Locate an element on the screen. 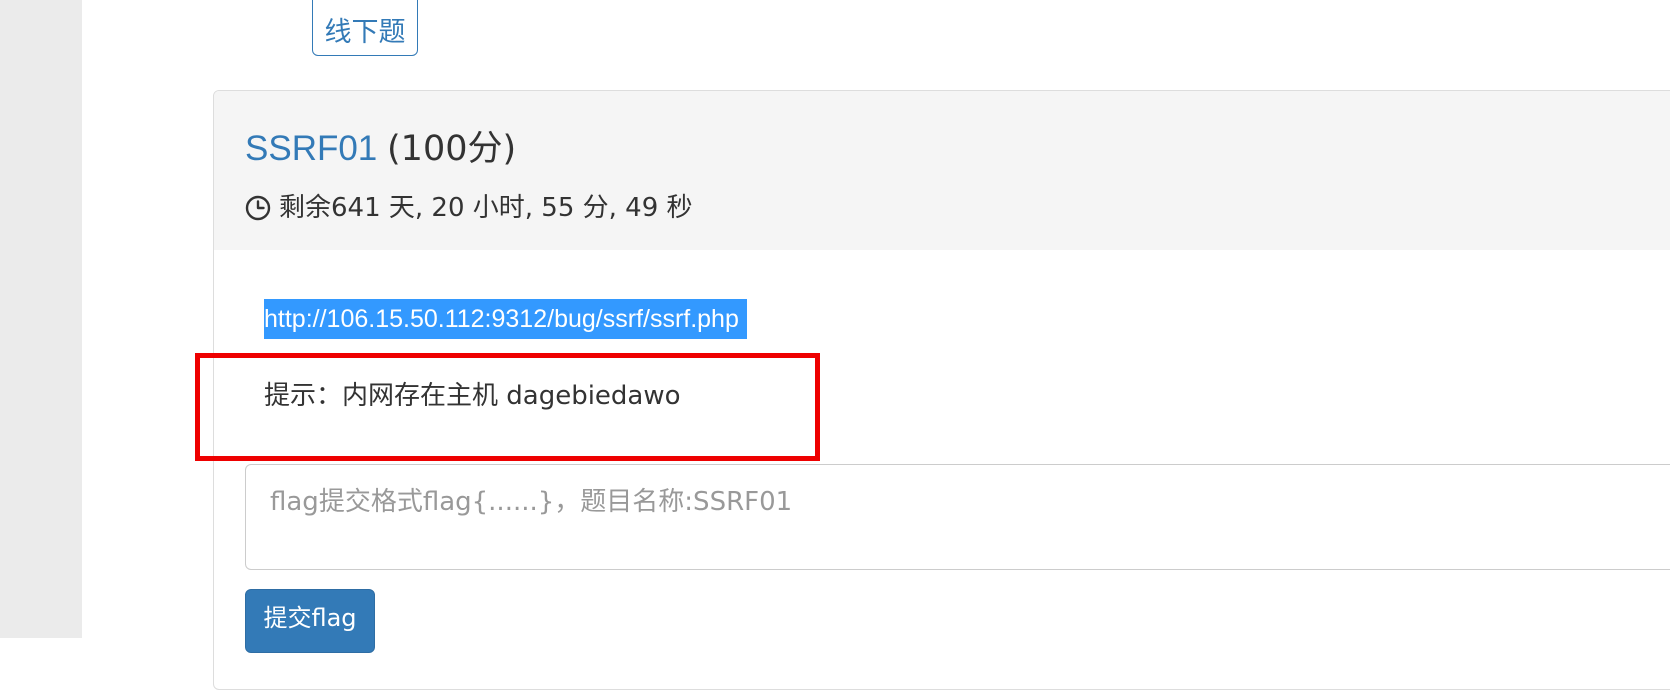 This screenshot has width=1670, height=690. challenge-title: SSRF01 (100分) is located at coordinates (380, 149).